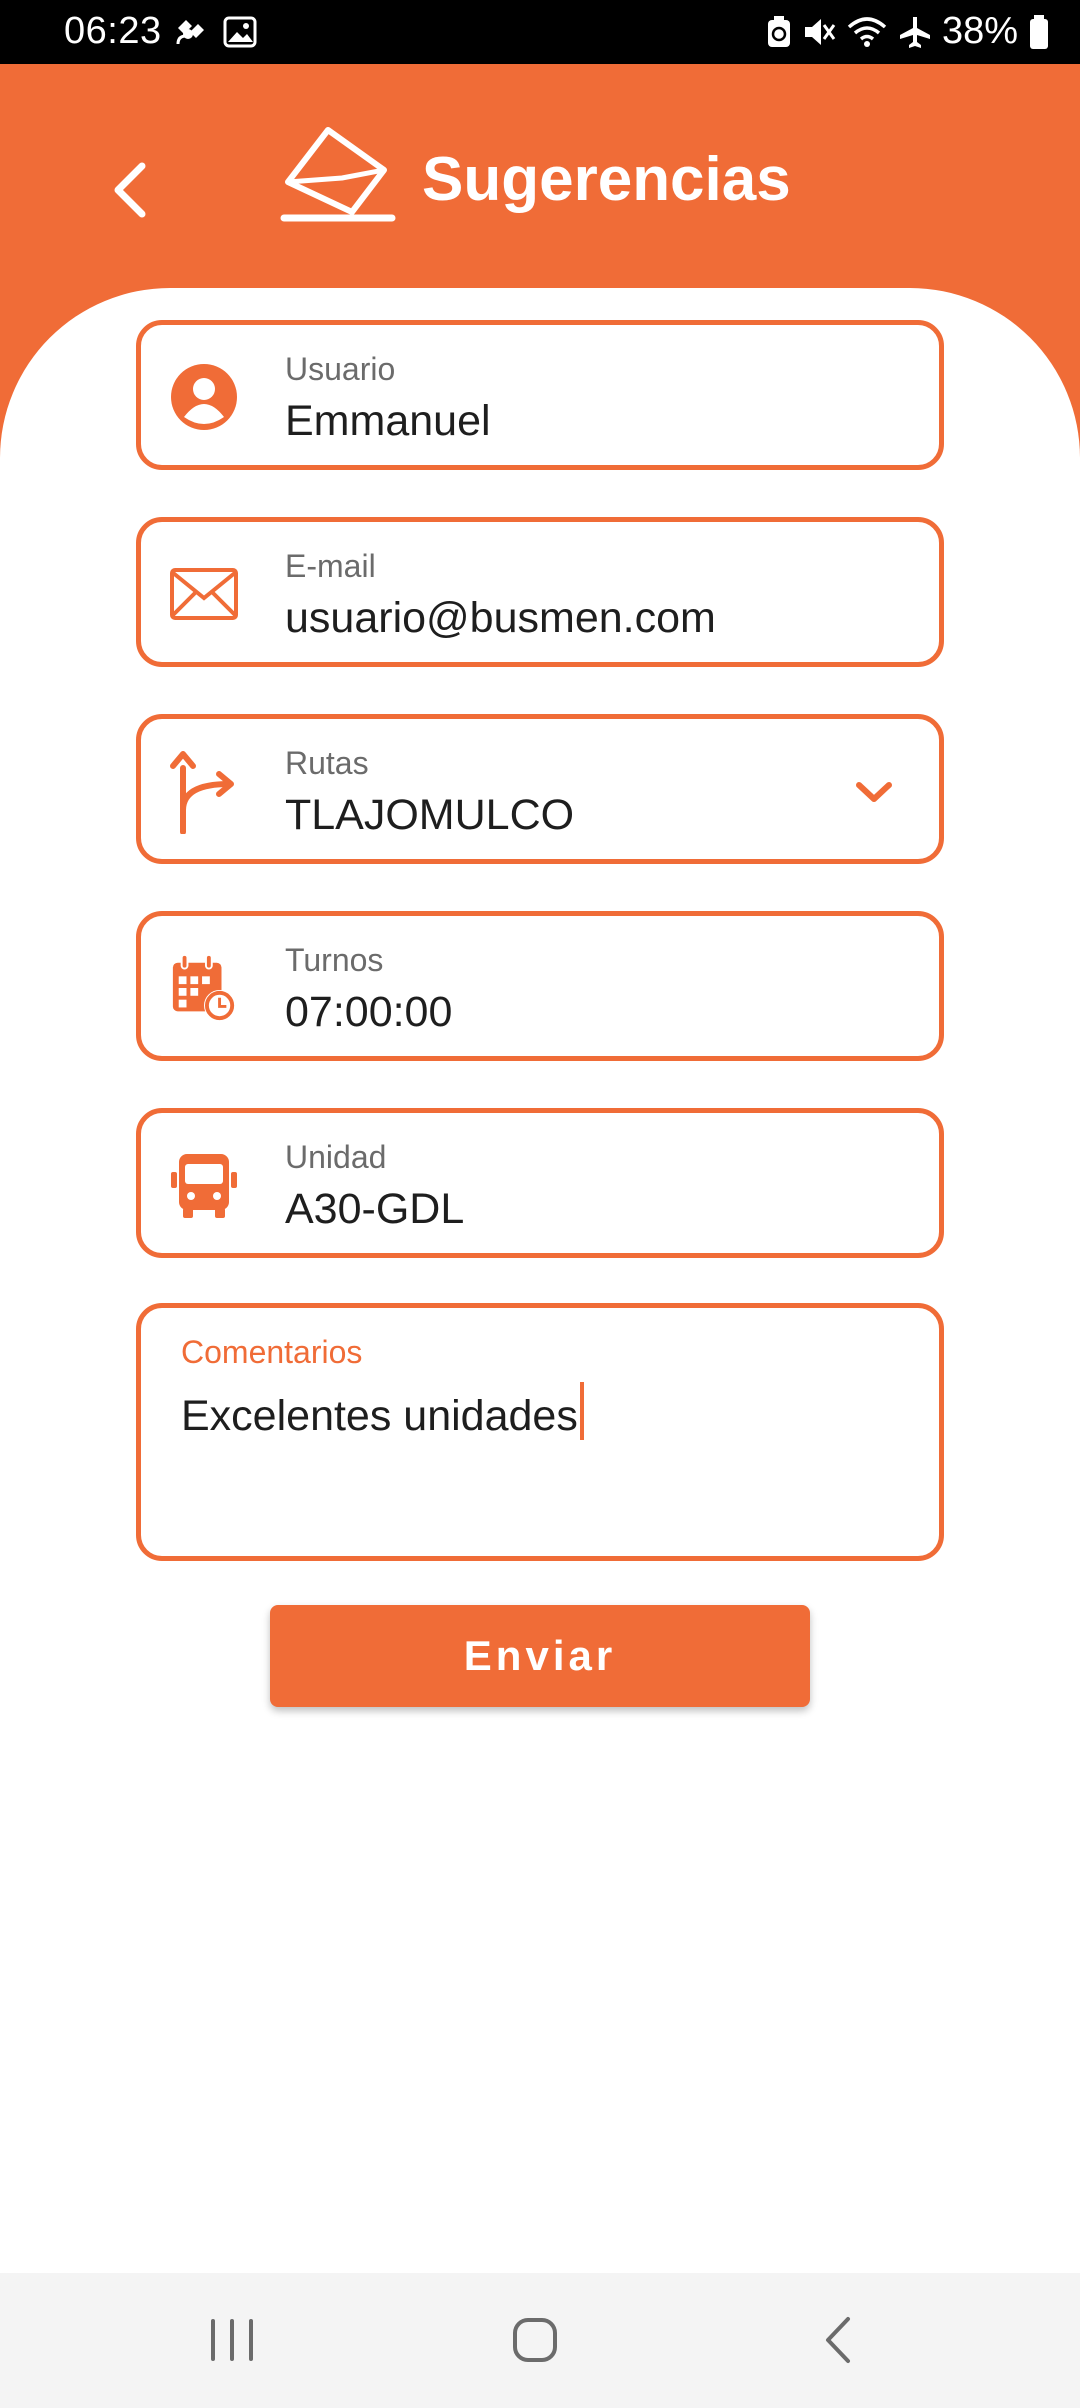  I want to click on satellite-icon, so click(190, 32).